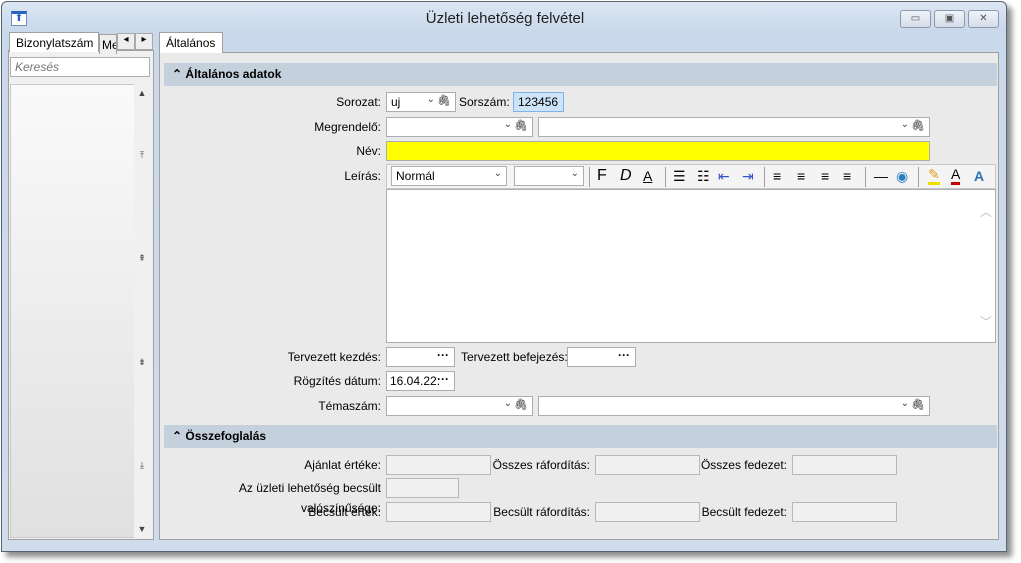 The image size is (1021, 563). What do you see at coordinates (415, 176) in the screenshot?
I see `style-value: Normál` at bounding box center [415, 176].